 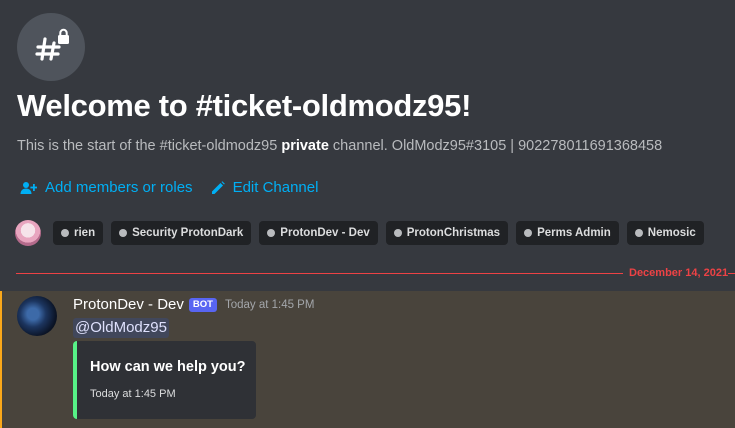 What do you see at coordinates (119, 187) in the screenshot?
I see `add-members-label: Add members or roles` at bounding box center [119, 187].